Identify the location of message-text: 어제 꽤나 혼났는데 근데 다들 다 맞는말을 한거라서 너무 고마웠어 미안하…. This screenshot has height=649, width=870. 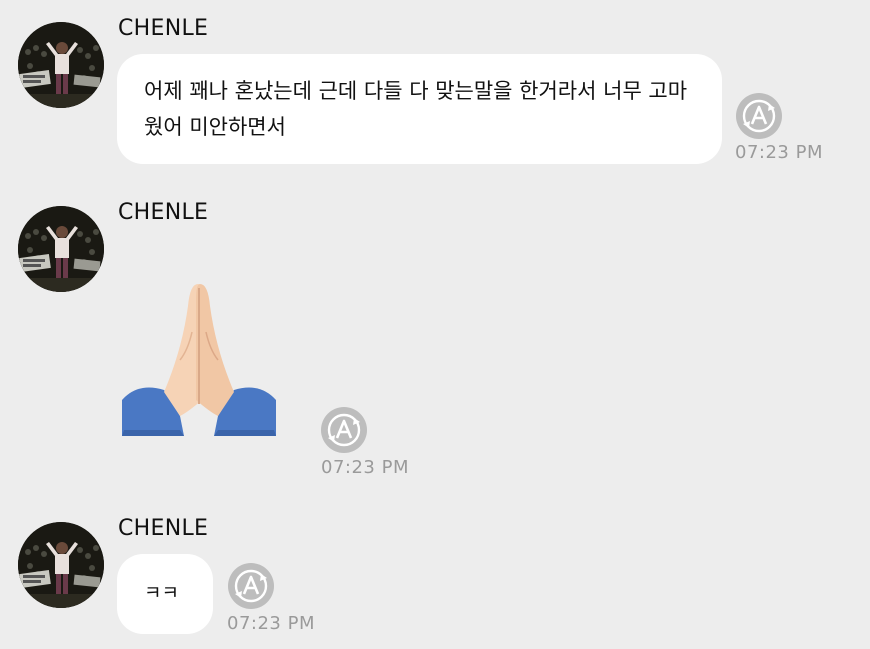
(416, 109).